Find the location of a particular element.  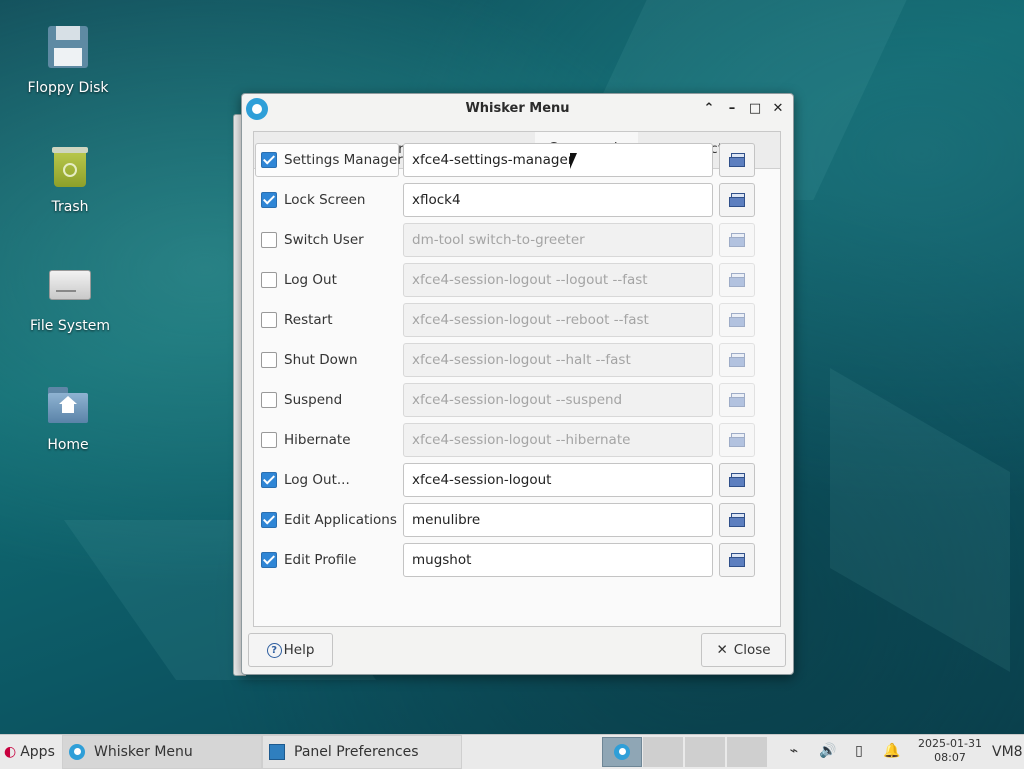

command-toggle: Restart is located at coordinates (327, 320).